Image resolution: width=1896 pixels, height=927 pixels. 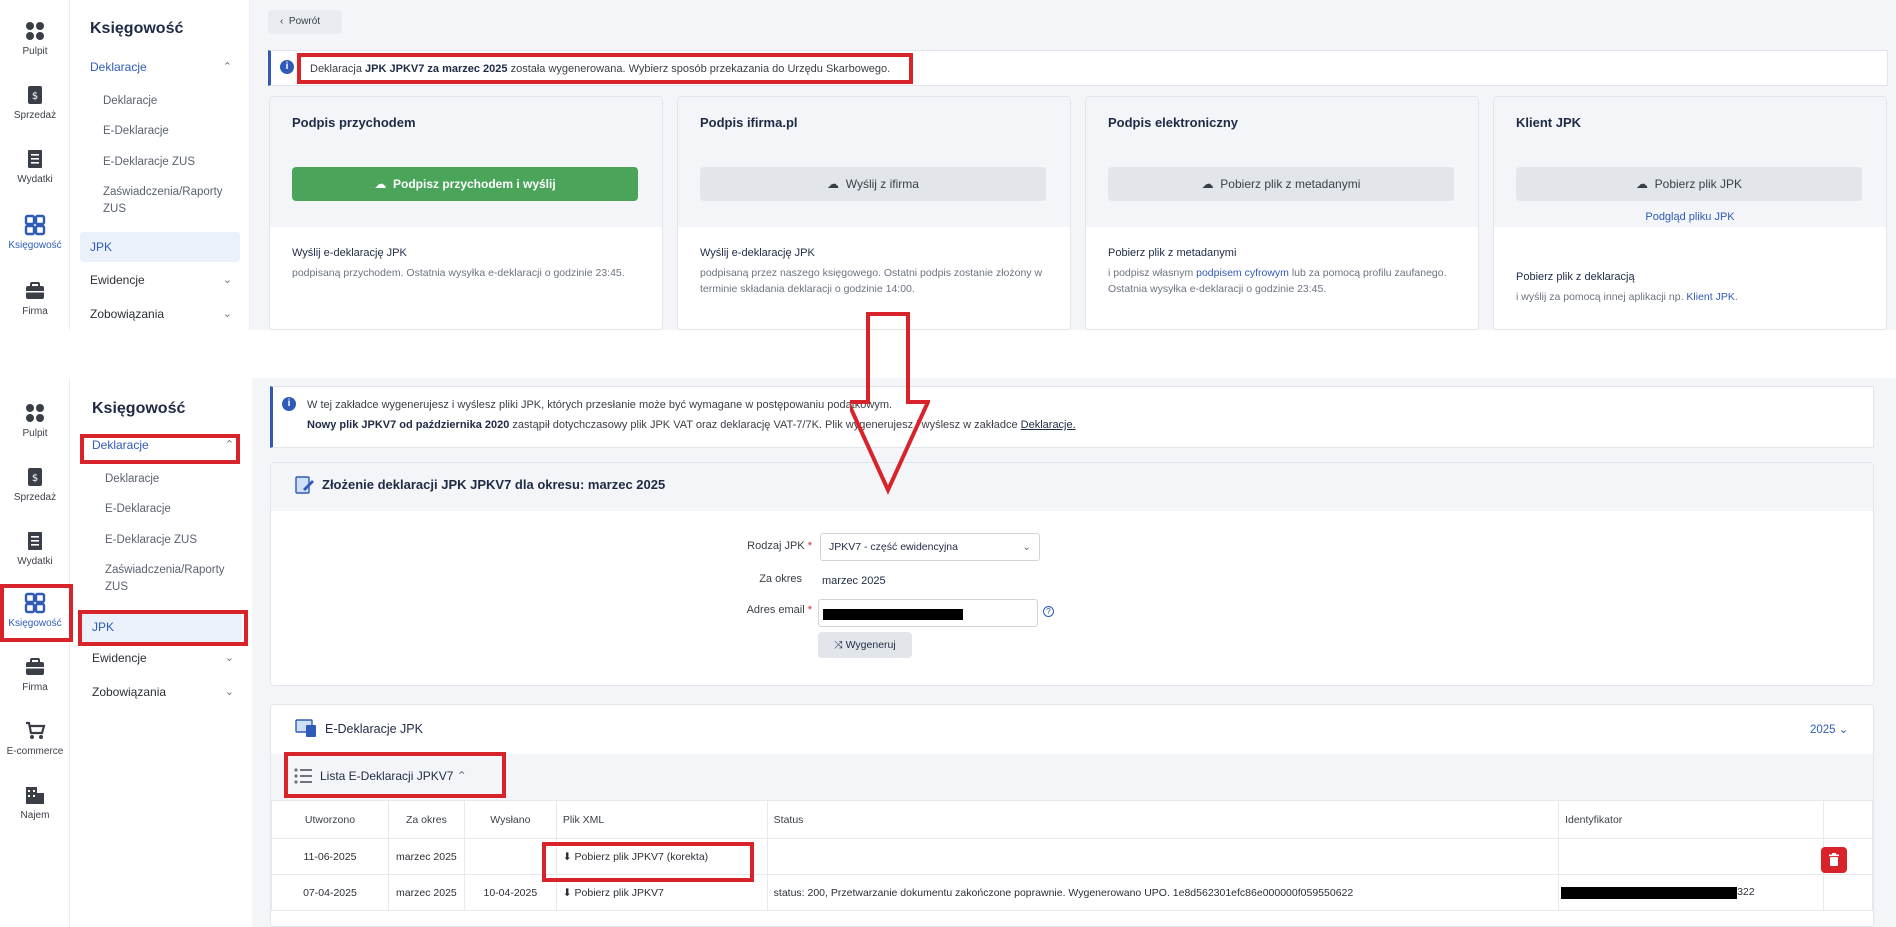 What do you see at coordinates (35, 687) in the screenshot?
I see `rail-label: Firma` at bounding box center [35, 687].